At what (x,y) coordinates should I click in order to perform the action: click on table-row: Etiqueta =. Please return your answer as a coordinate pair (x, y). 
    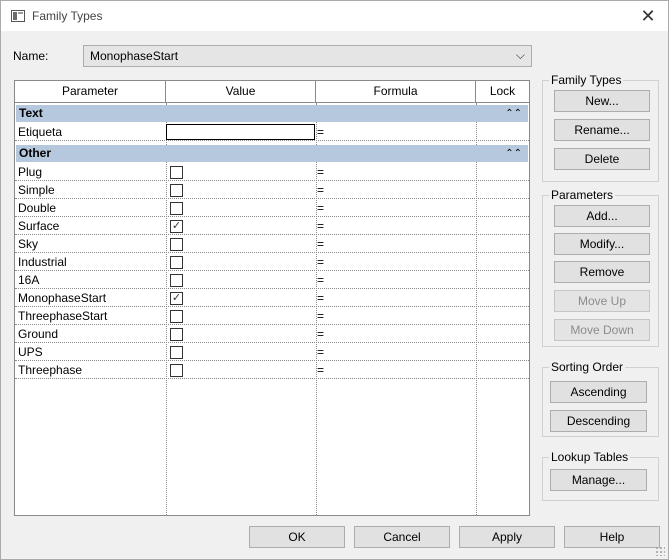
    Looking at the image, I should click on (272, 132).